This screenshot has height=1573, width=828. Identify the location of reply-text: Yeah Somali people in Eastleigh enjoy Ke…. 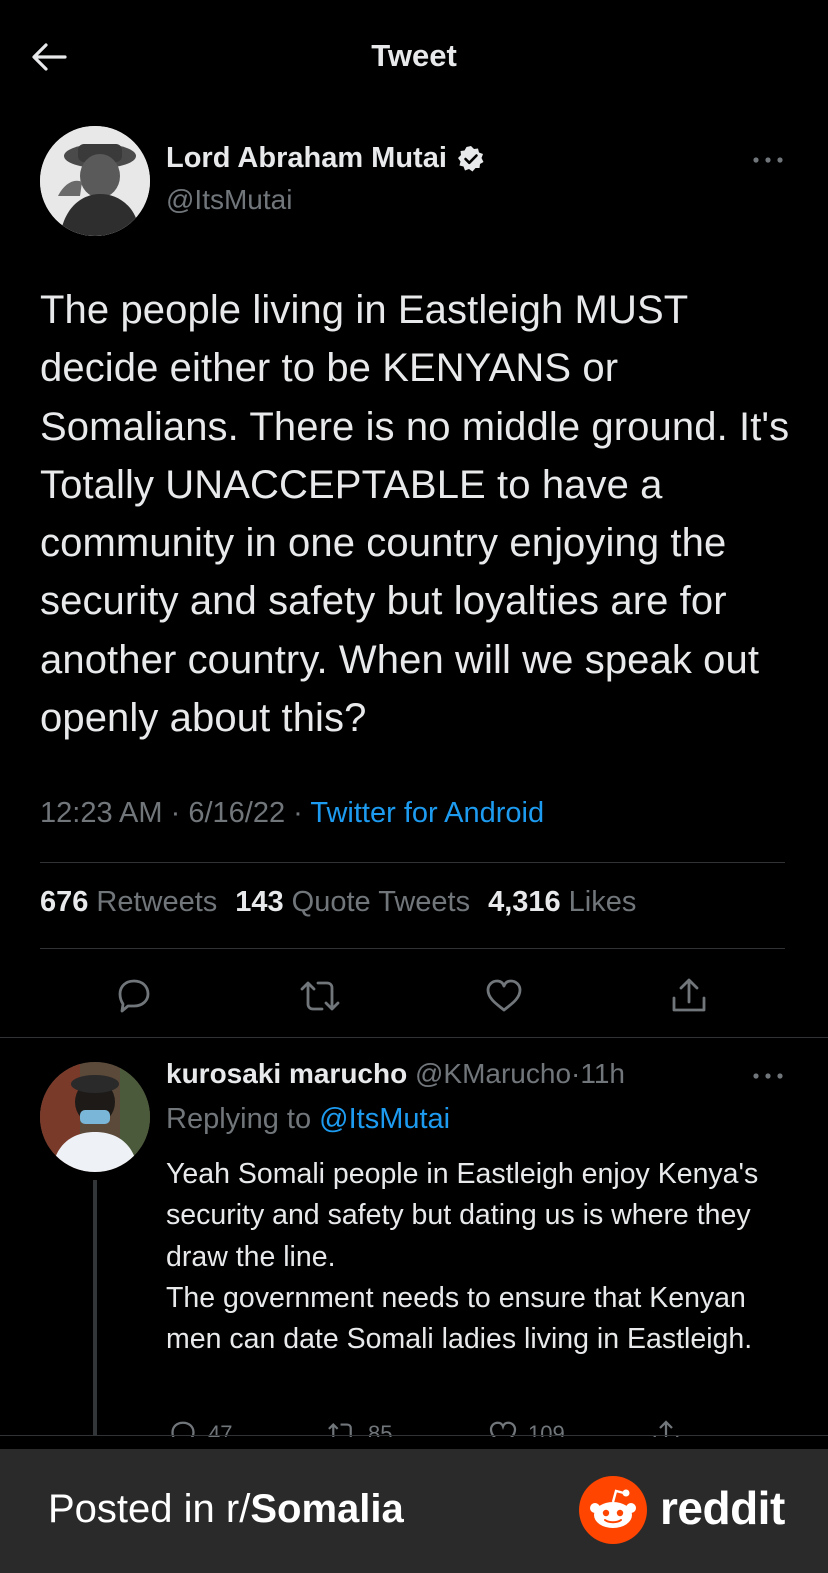
(462, 1257).